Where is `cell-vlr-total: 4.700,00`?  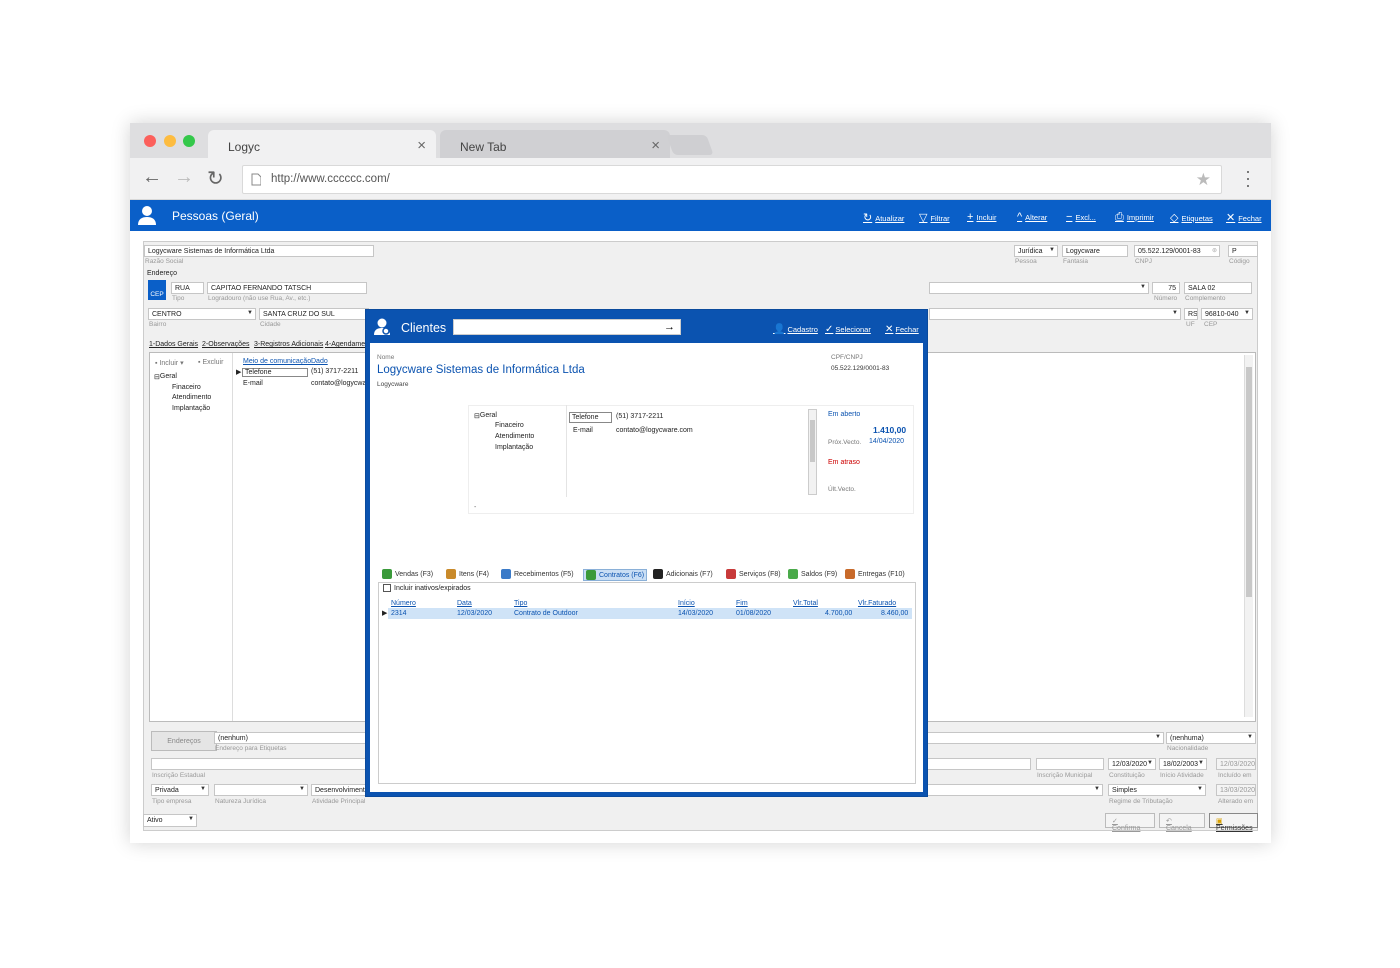
cell-vlr-total: 4.700,00 is located at coordinates (838, 613).